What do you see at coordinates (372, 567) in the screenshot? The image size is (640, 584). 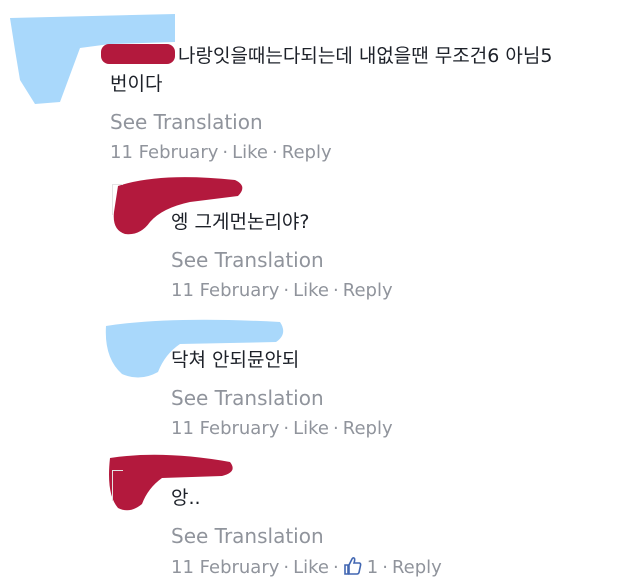 I see `like-count: 1` at bounding box center [372, 567].